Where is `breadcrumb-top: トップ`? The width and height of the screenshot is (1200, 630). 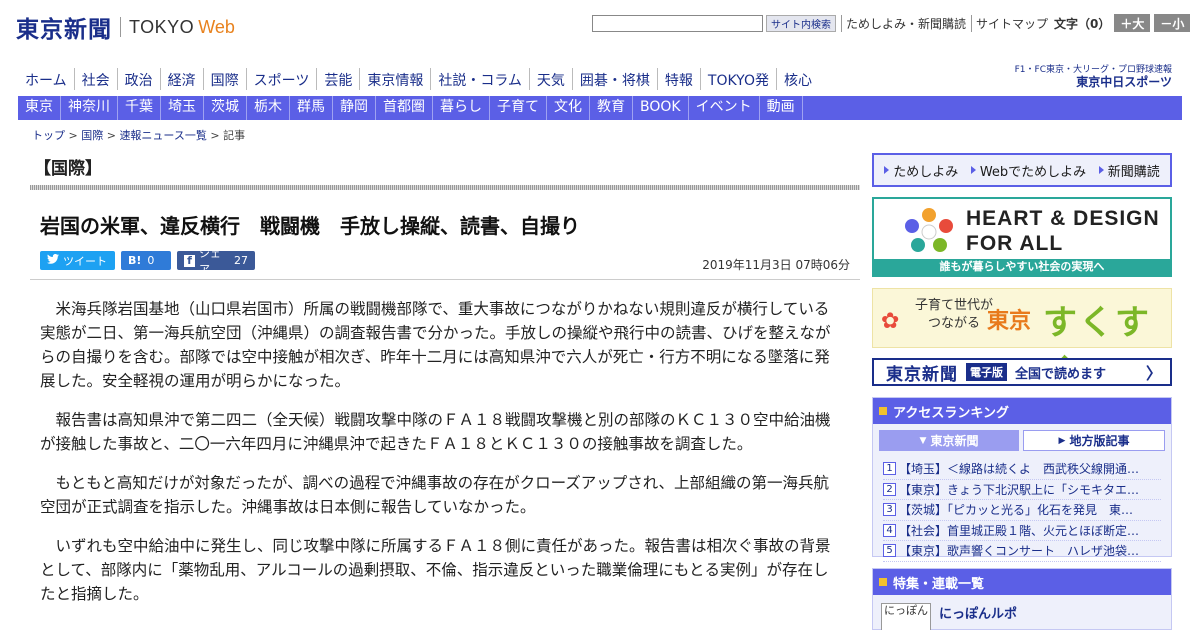 breadcrumb-top: トップ is located at coordinates (48, 135).